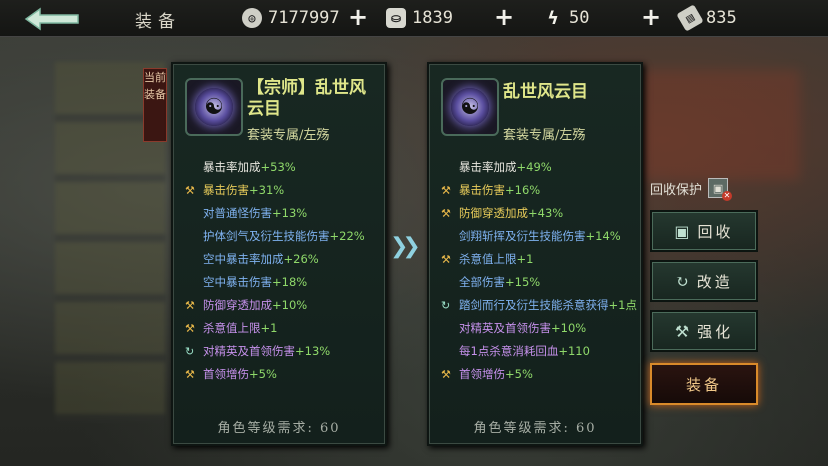  I want to click on attribute-label: 对精英及首领伤害, so click(249, 351).